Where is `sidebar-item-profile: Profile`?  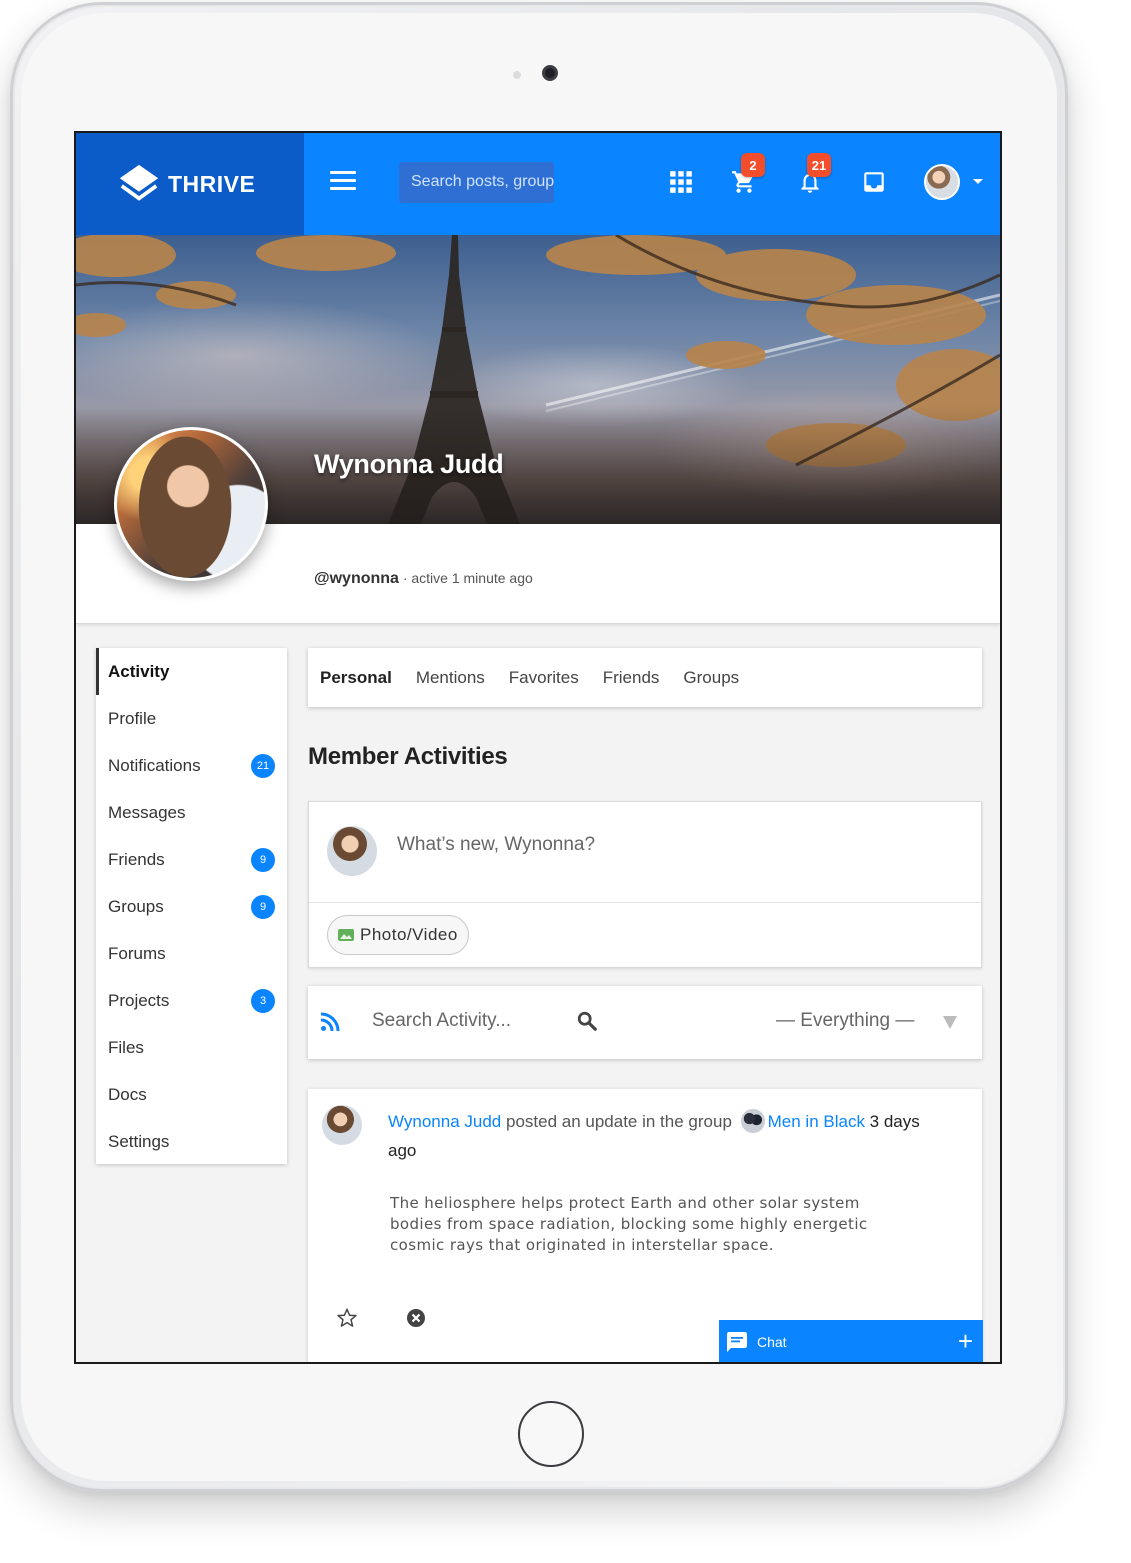
sidebar-item-profile: Profile is located at coordinates (191, 718).